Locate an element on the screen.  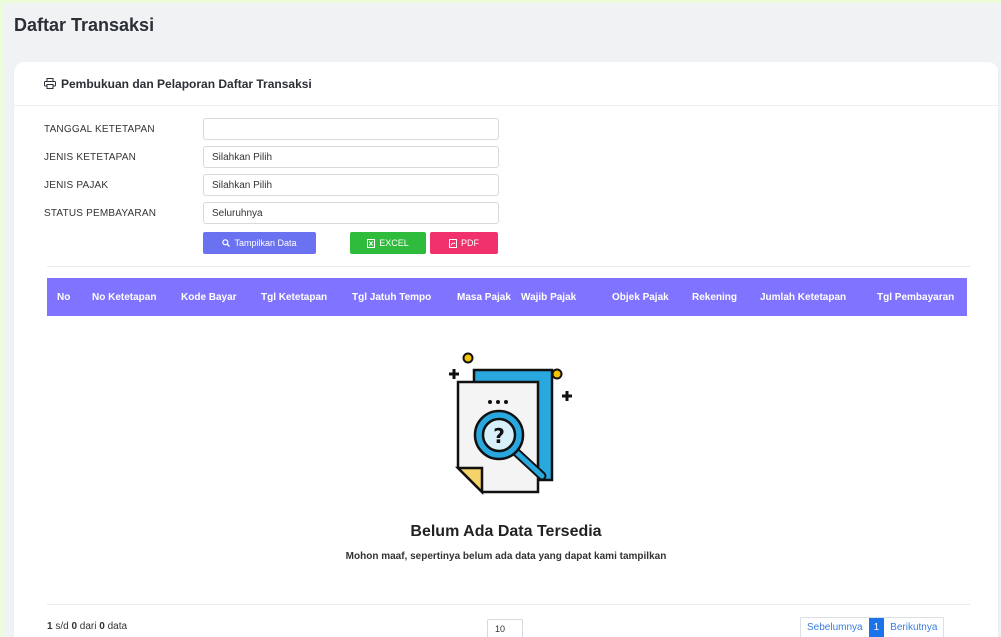
form-row-jenis-ketetapan: JENIS KETETAPAN Silahkan Pilih is located at coordinates (271, 157).